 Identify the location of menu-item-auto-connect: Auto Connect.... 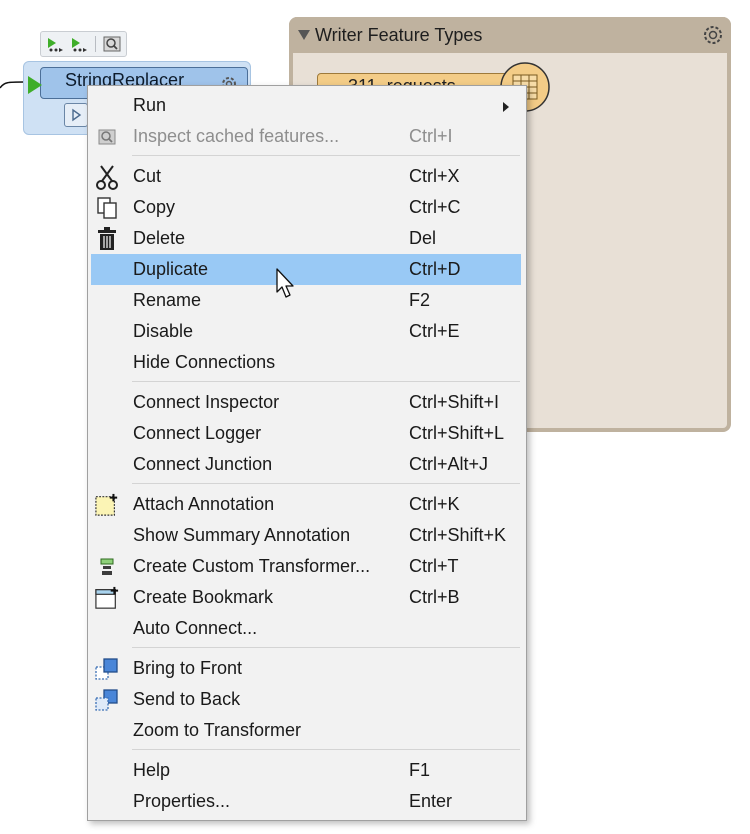
(306, 628).